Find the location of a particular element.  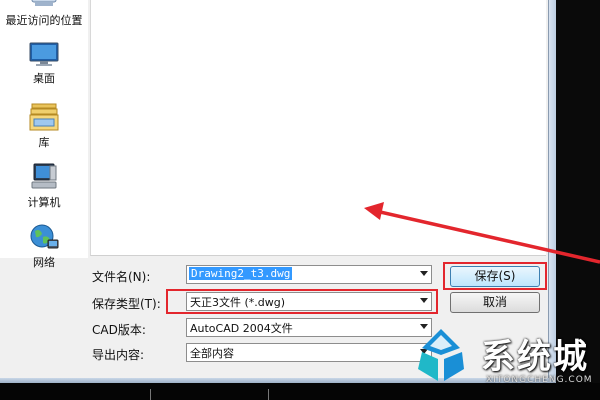

watermark: 系统城 XITONGCHENG.COM is located at coordinates (504, 360).